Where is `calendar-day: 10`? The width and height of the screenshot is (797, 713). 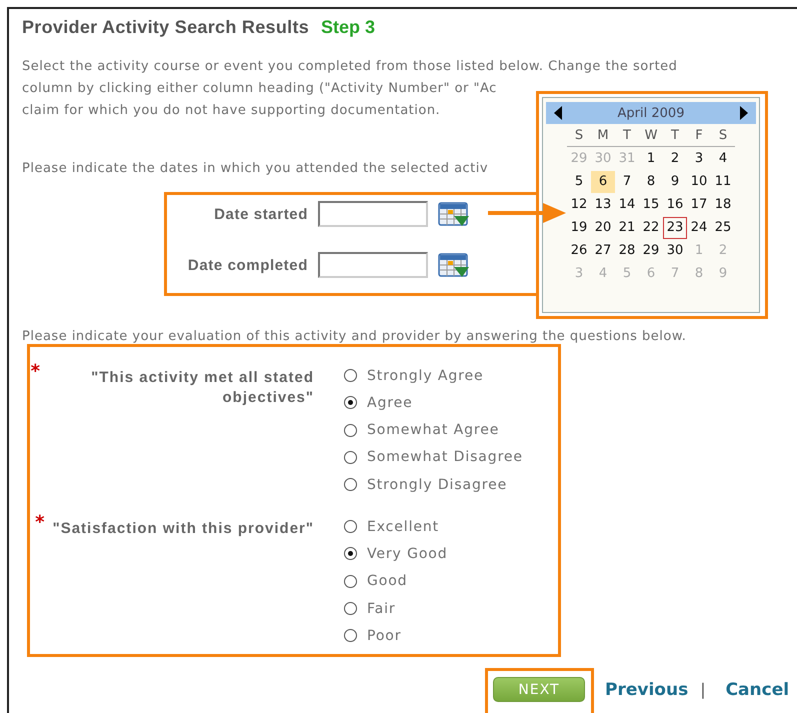 calendar-day: 10 is located at coordinates (699, 182).